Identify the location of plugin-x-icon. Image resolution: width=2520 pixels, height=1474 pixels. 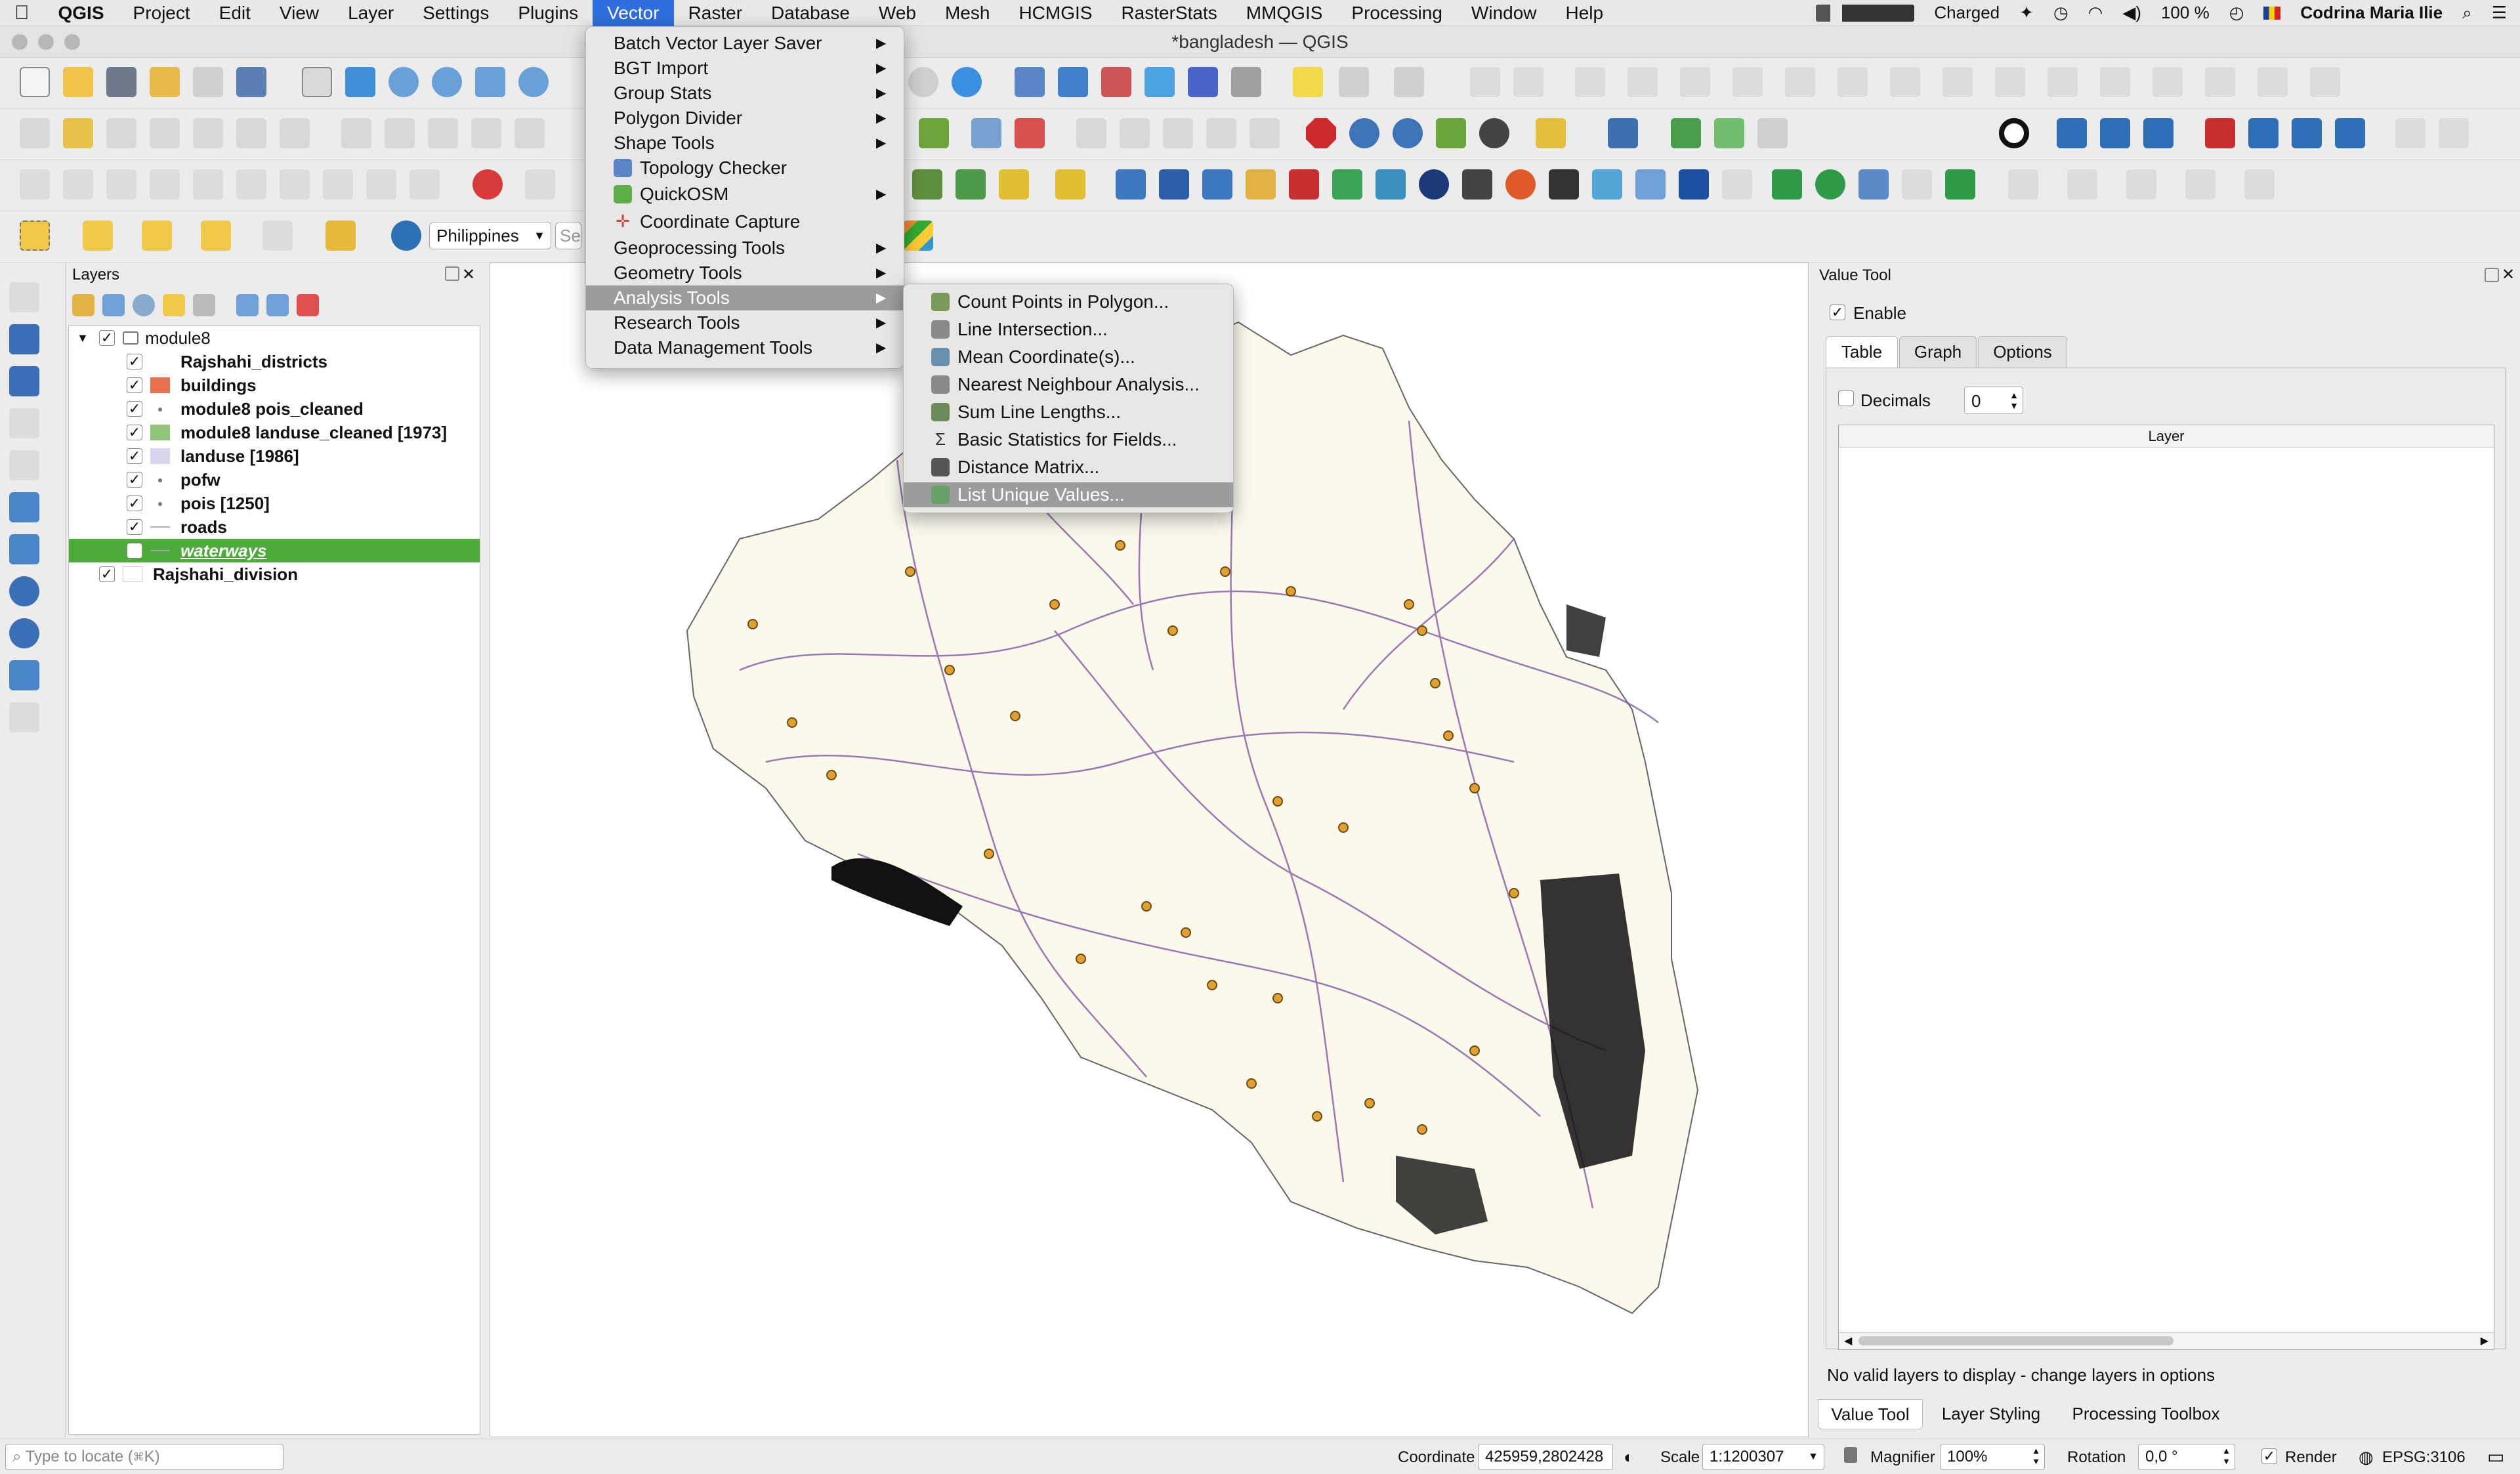
(1873, 184).